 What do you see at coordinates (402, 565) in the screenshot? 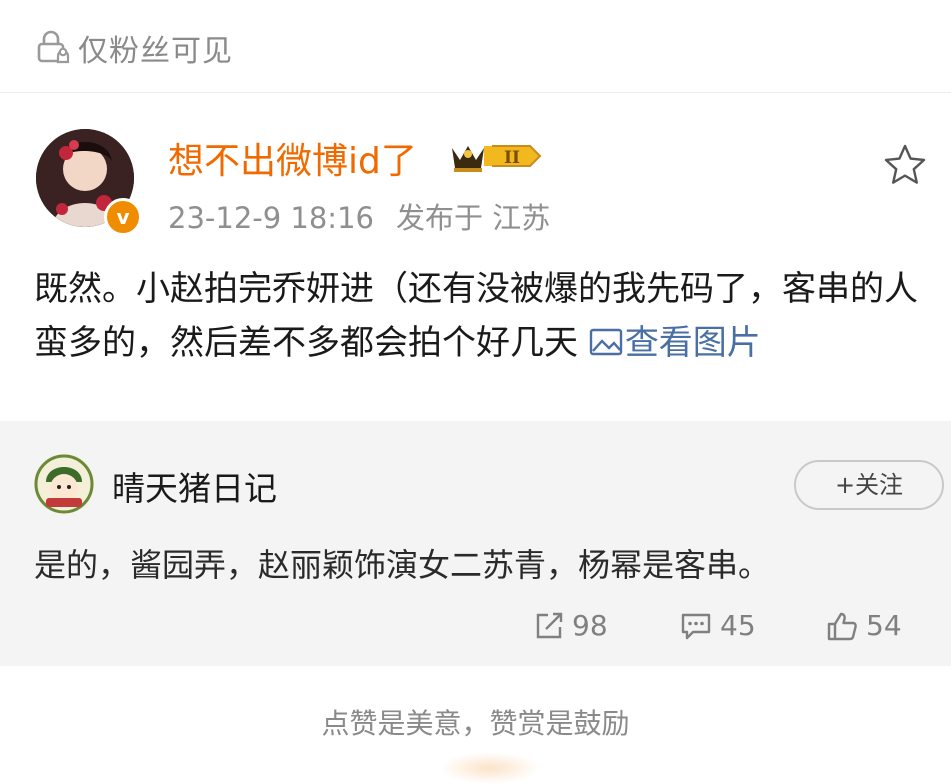
I see `comment-text: 是的，酱园弄，赵丽颖饰演女二苏青，杨幂是客串。` at bounding box center [402, 565].